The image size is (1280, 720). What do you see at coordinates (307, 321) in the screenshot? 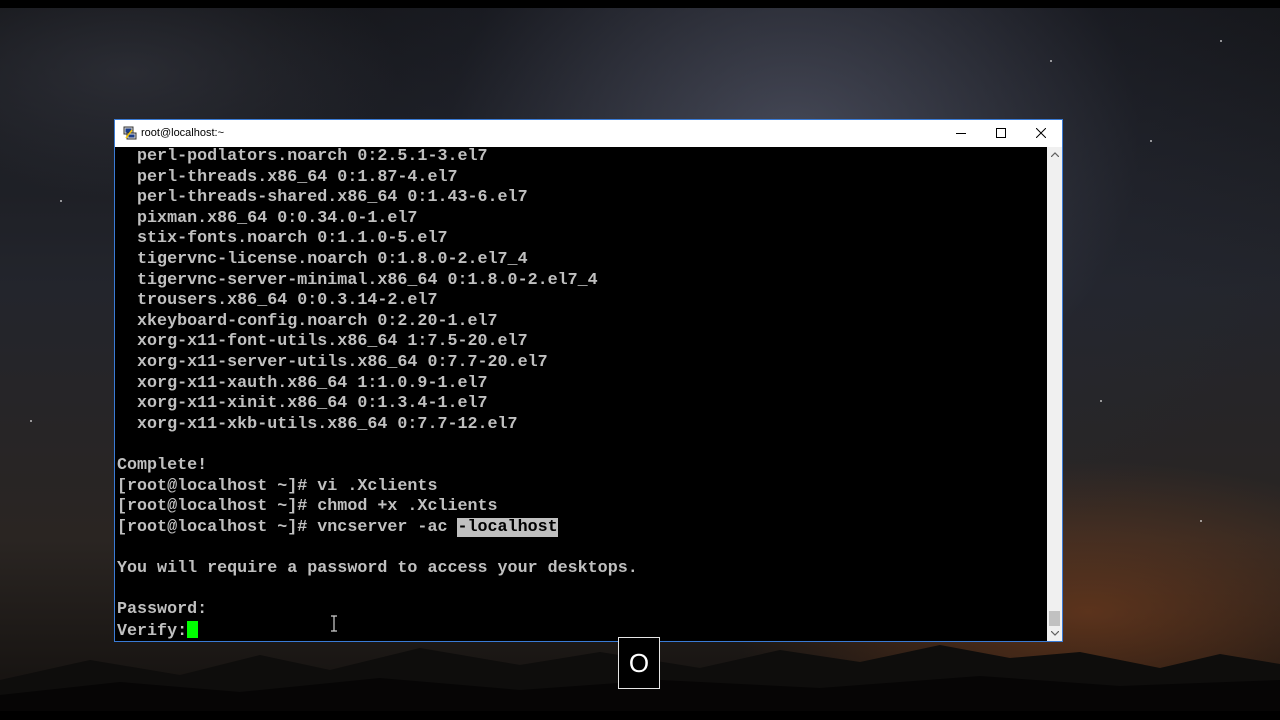
I see `terminal-line: xkeyboard-config.noarch 0:2.20-1.el7` at bounding box center [307, 321].